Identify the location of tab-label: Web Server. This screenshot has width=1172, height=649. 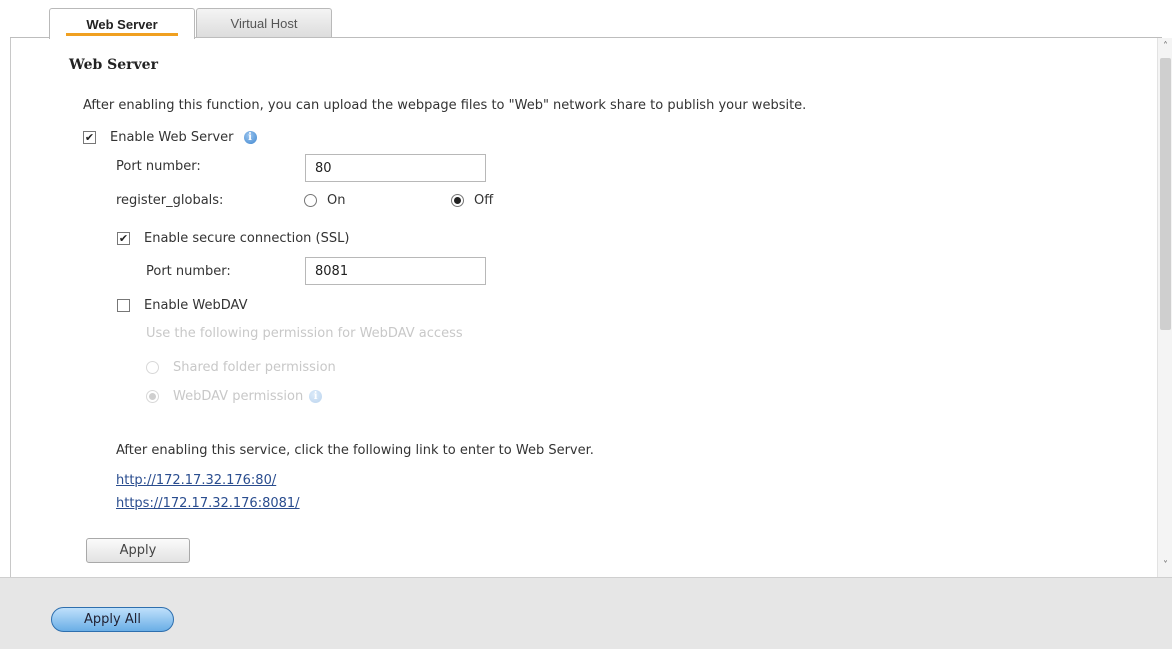
(122, 24).